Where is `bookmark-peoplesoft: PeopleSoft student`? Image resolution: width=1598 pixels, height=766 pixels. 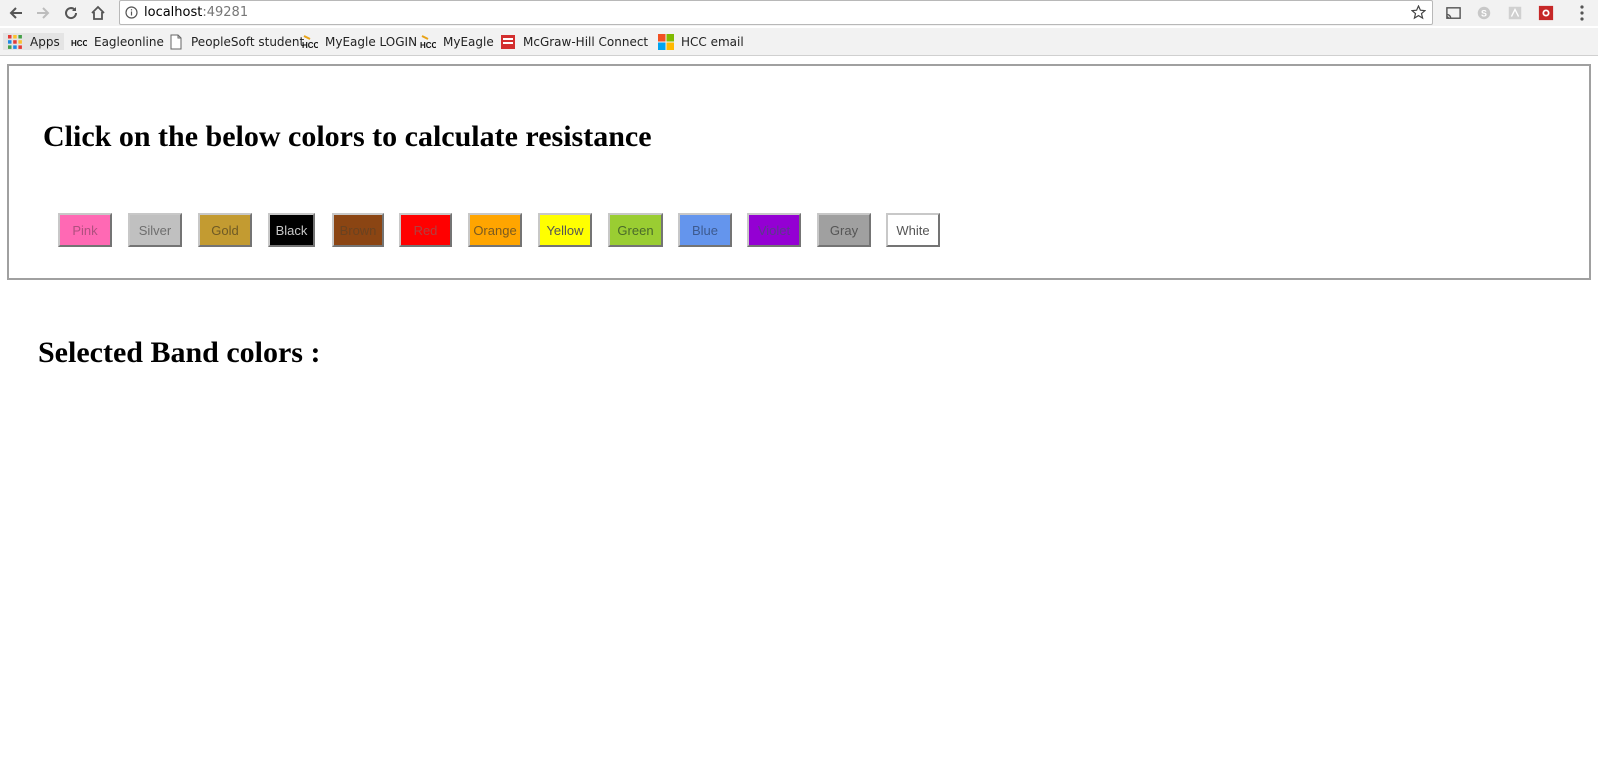
bookmark-peoplesoft: PeopleSoft student is located at coordinates (236, 41).